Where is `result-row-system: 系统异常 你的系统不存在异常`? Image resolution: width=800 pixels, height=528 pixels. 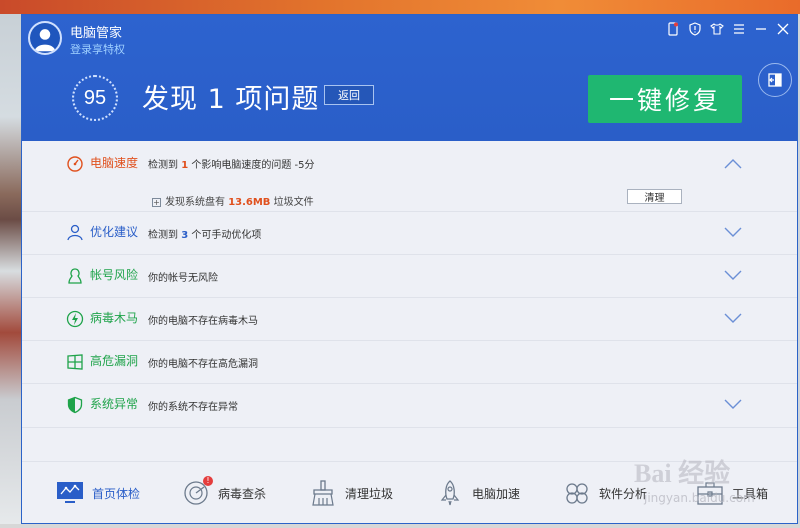 result-row-system: 系统异常 你的系统不存在异常 is located at coordinates (409, 406).